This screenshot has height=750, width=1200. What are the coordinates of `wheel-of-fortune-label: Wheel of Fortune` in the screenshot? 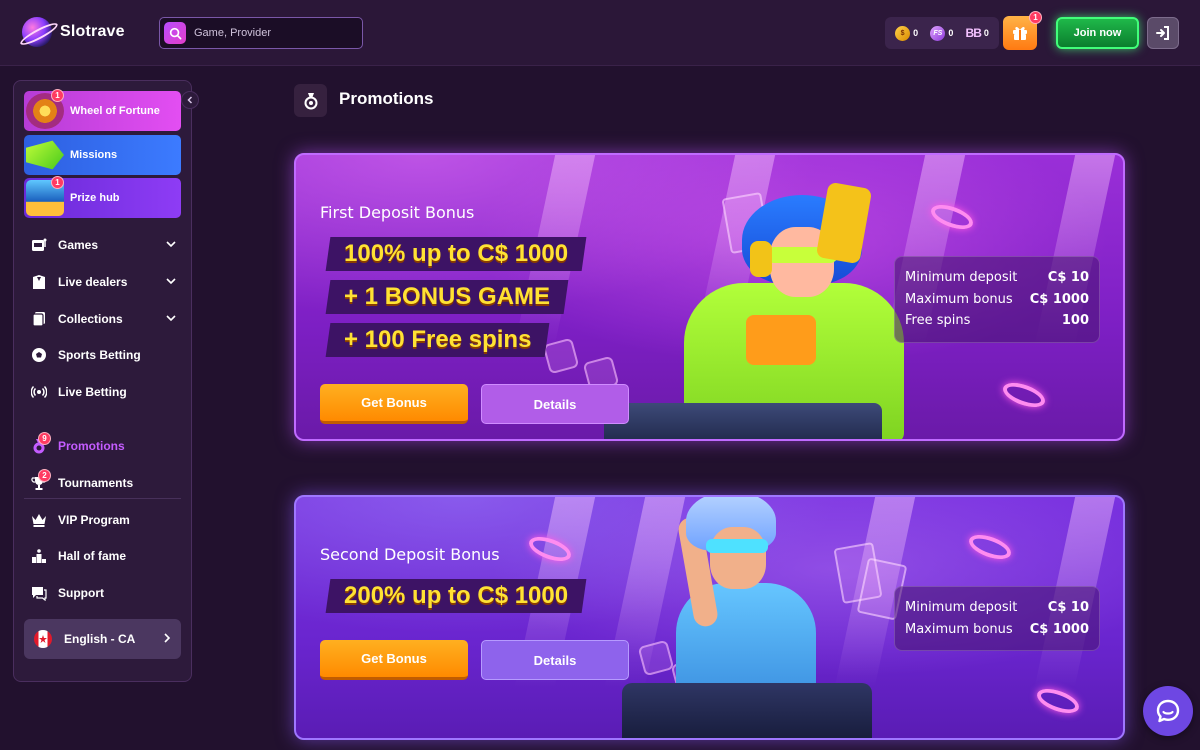 It's located at (115, 111).